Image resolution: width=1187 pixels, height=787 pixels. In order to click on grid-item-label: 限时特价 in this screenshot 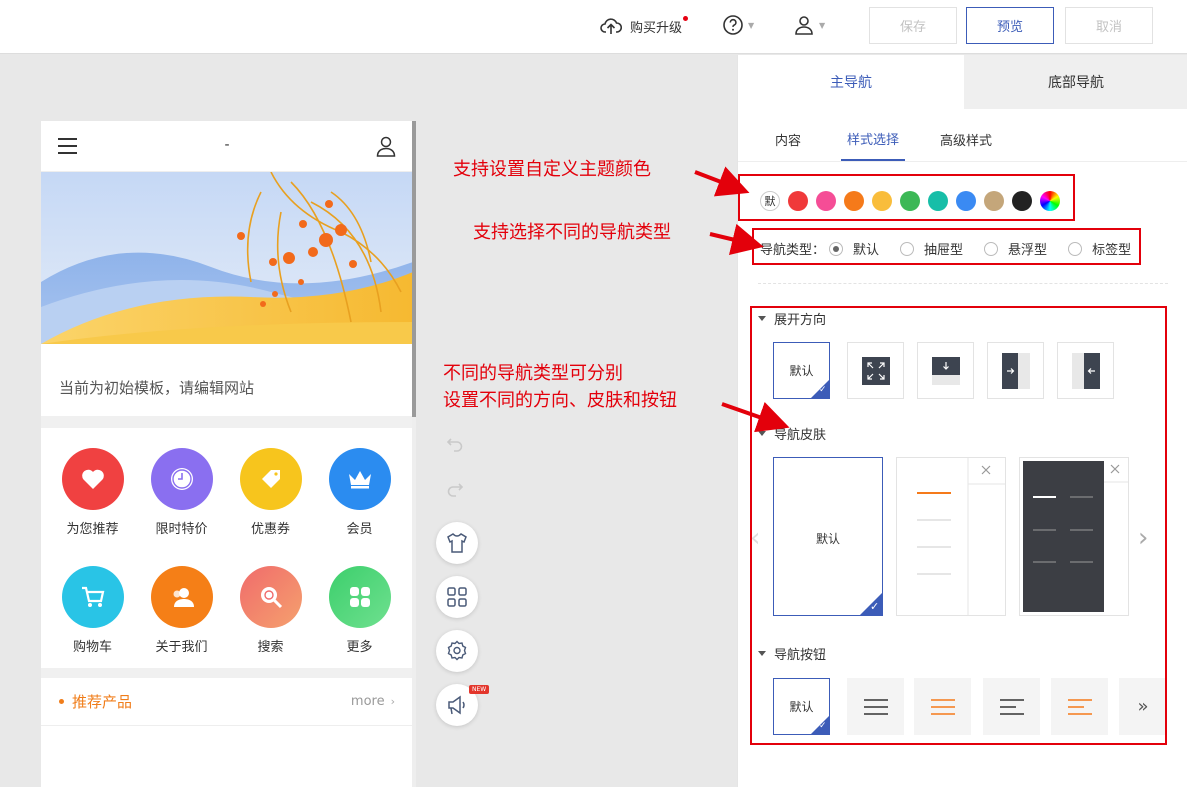, I will do `click(181, 529)`.